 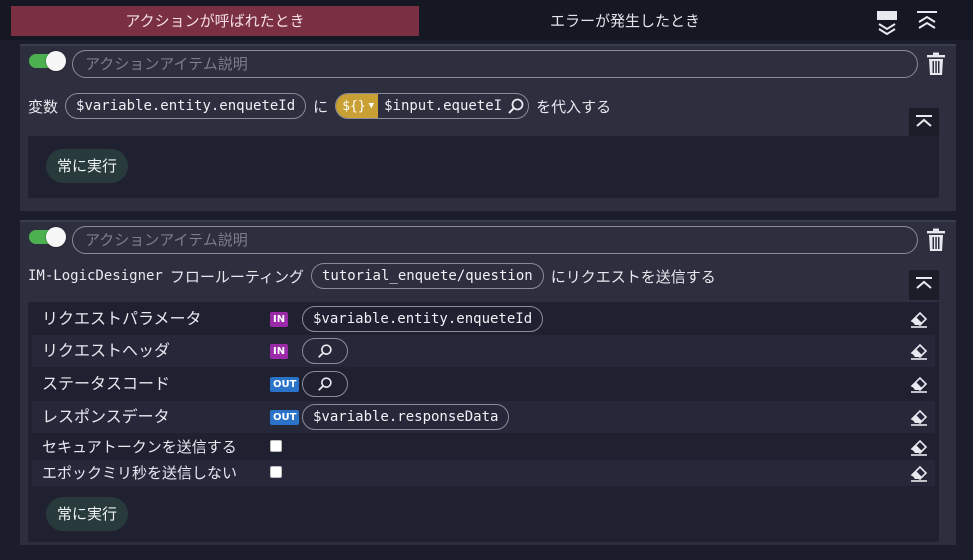 What do you see at coordinates (442, 106) in the screenshot?
I see `value-field: $input.equeteI` at bounding box center [442, 106].